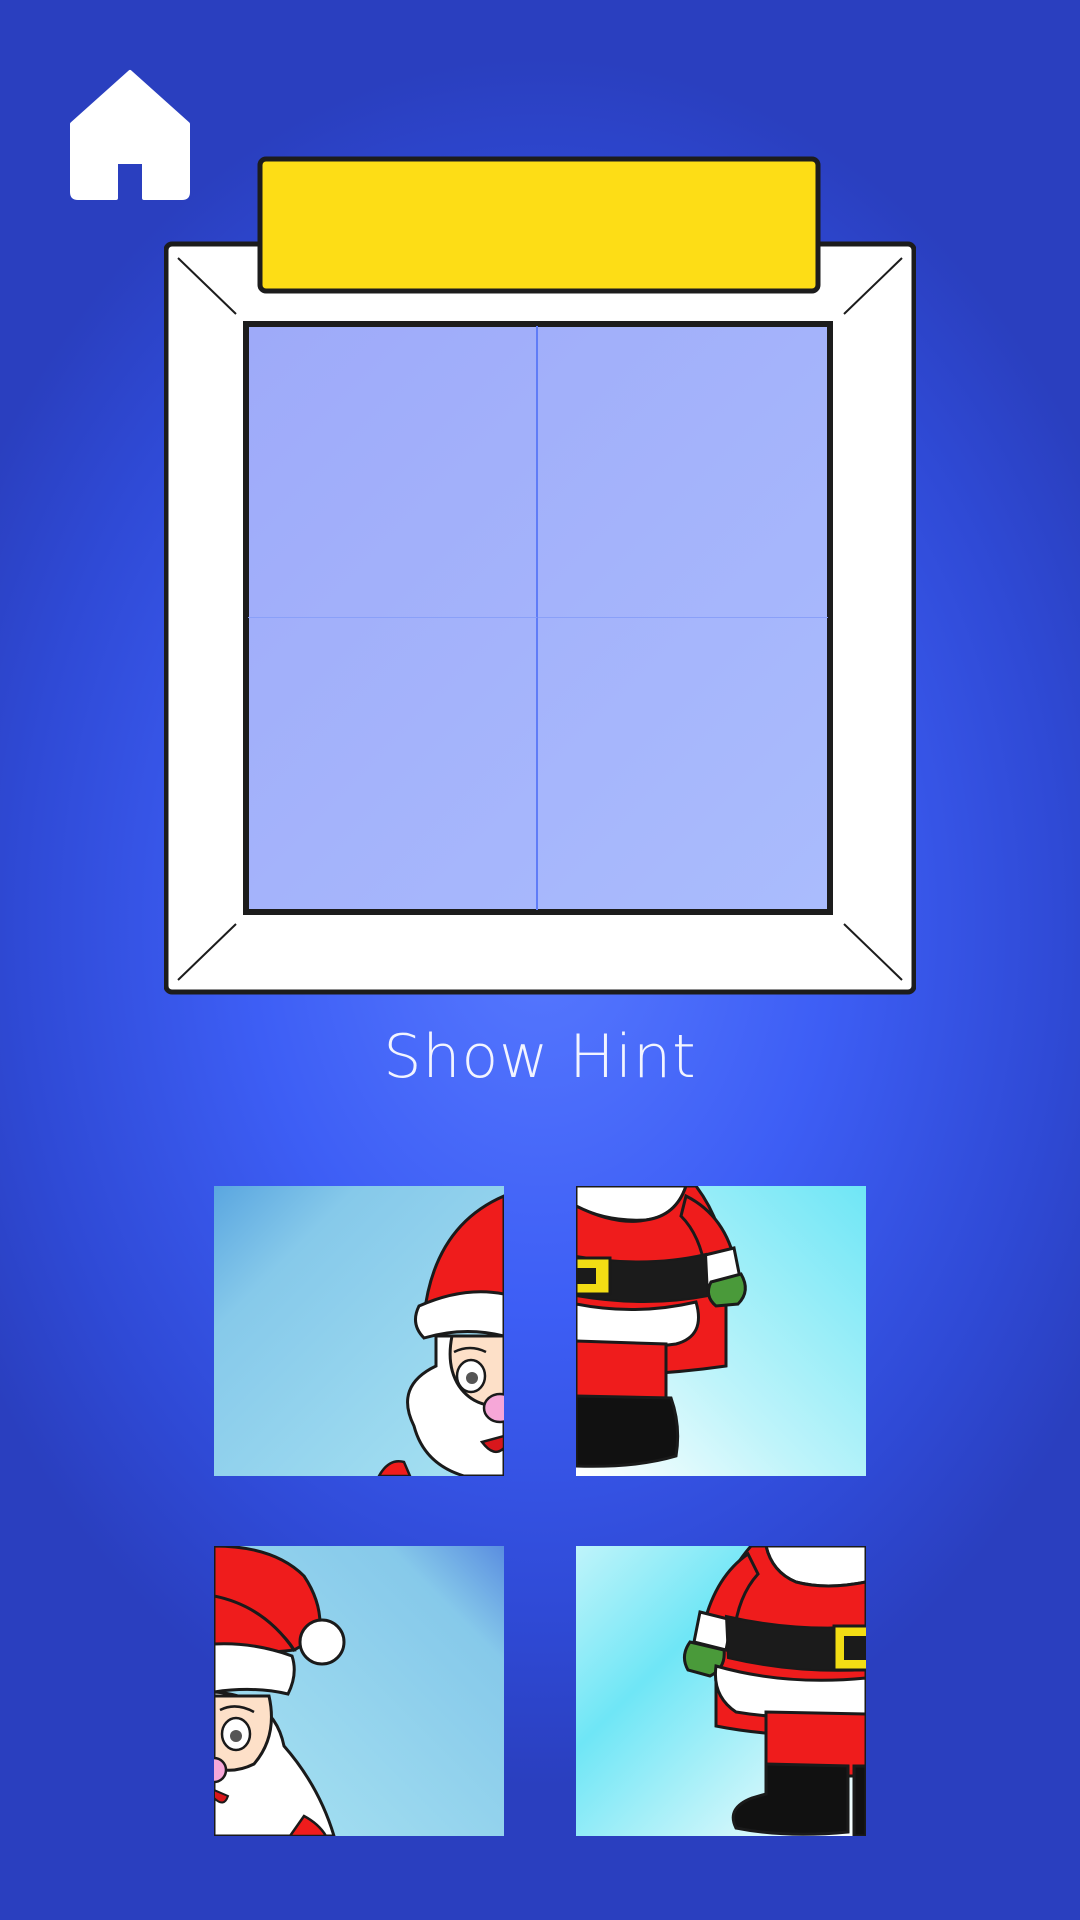  Describe the element at coordinates (721, 1691) in the screenshot. I see `puzzle-piece-santa-belt-right` at that location.